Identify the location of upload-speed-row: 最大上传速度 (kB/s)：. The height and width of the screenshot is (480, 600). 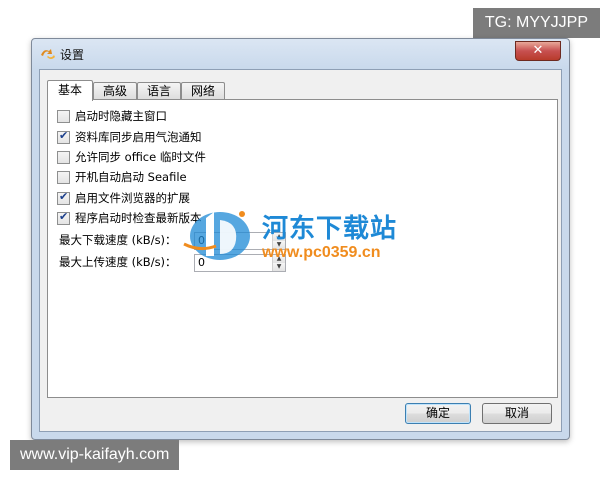
(118, 262).